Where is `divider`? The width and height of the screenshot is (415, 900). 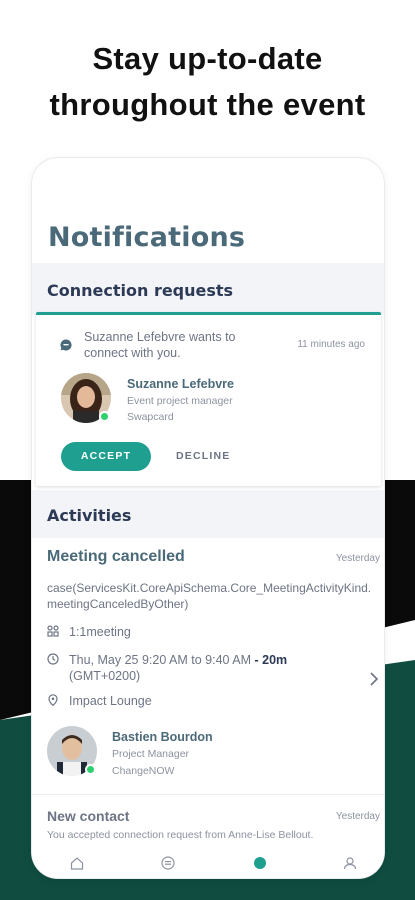
divider is located at coordinates (208, 794).